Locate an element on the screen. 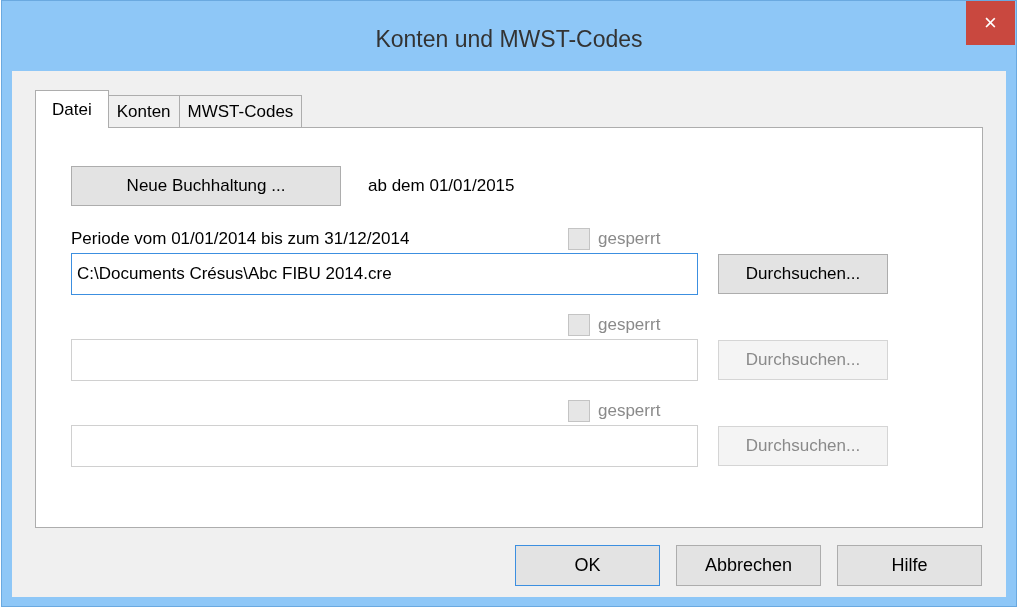 The image size is (1026, 615). tab: Konten is located at coordinates (144, 111).